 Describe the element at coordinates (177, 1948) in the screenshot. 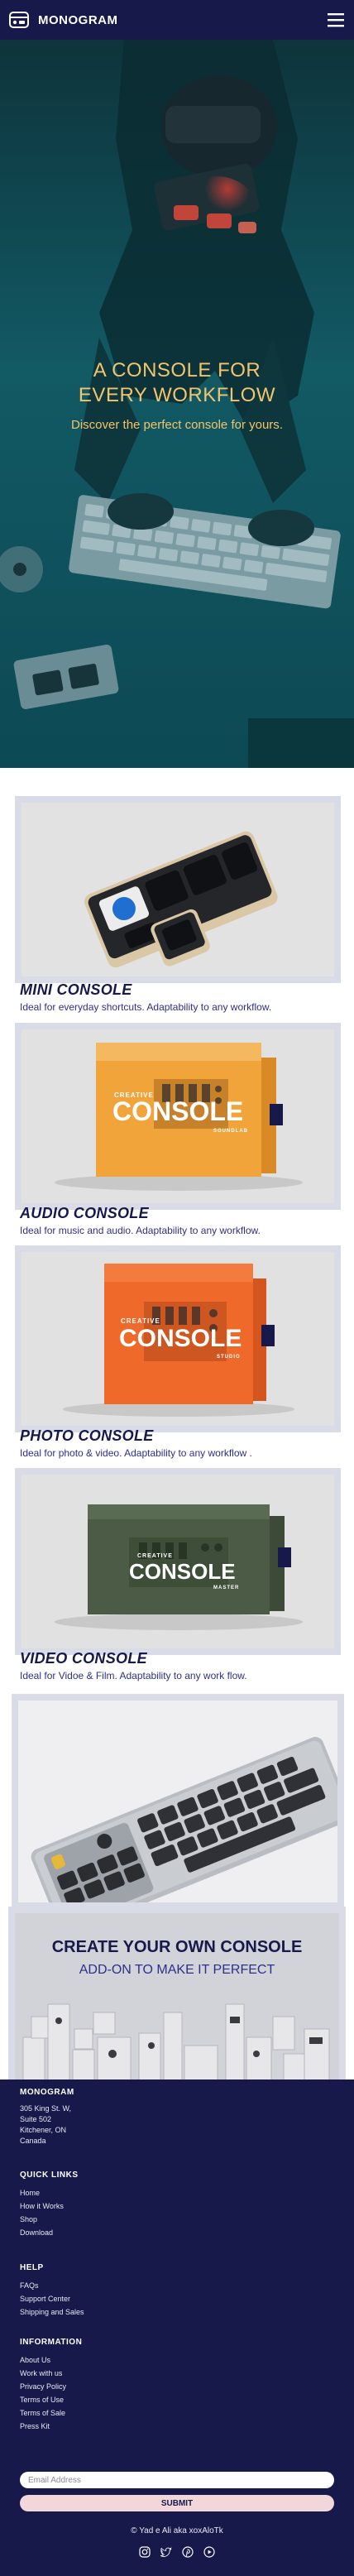

I see `create-title: CREATE YOUR OWN CONSOLE` at that location.